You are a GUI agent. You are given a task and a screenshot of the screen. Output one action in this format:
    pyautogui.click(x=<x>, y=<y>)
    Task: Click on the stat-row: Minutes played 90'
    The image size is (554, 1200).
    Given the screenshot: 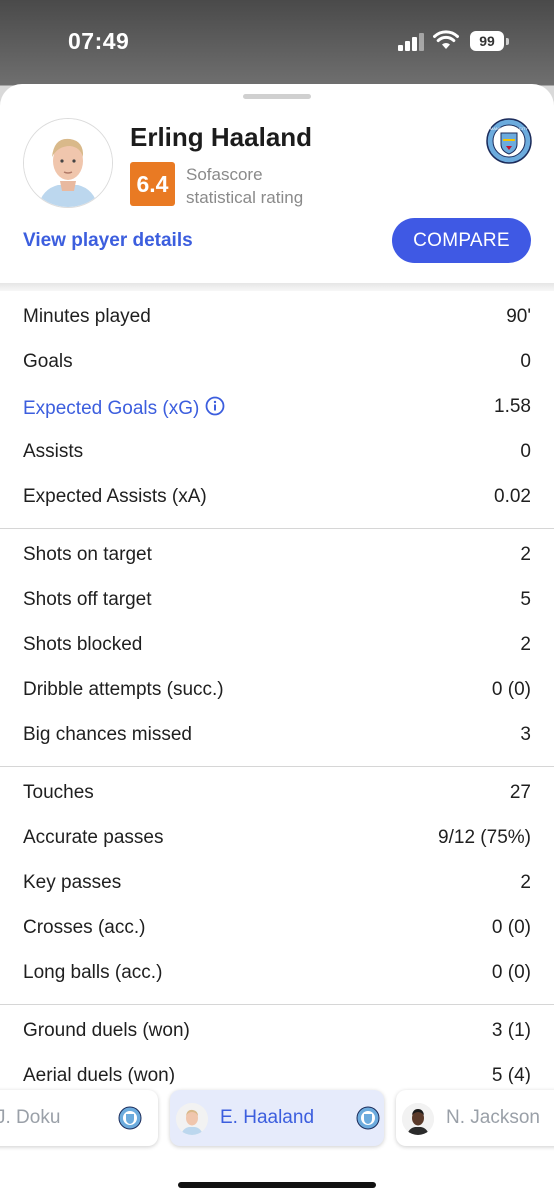 What is the action you would take?
    pyautogui.click(x=277, y=317)
    